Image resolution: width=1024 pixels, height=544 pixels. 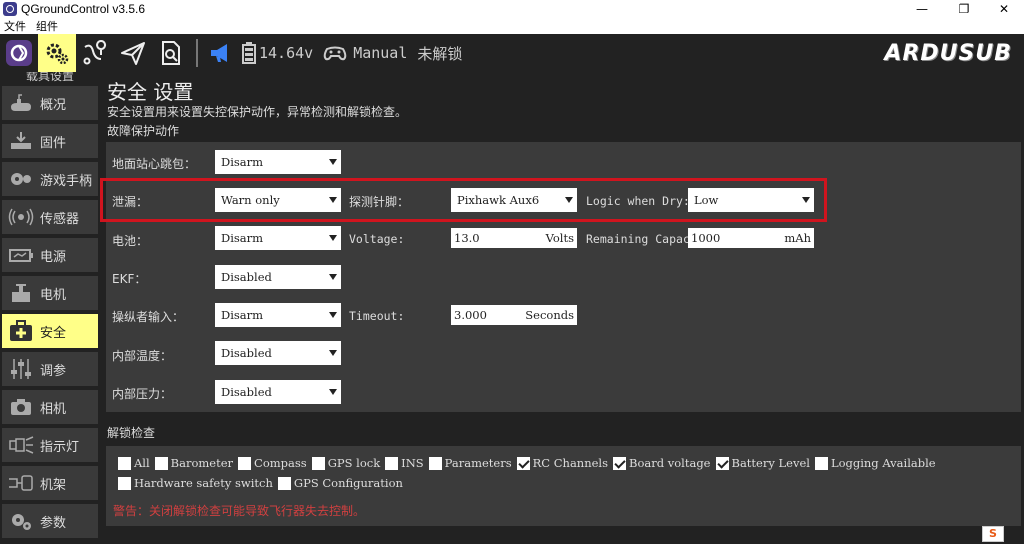 I want to click on pilot-input-select: Disarm, so click(x=278, y=315).